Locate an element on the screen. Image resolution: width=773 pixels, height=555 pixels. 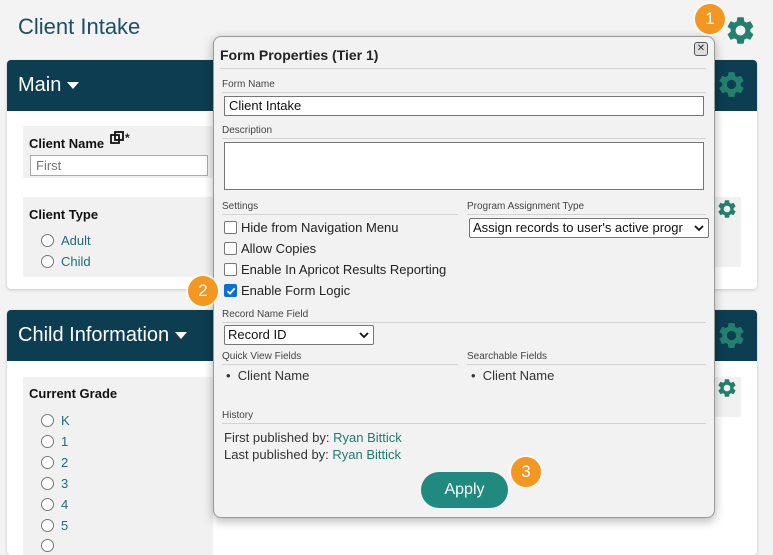
radio-grade-3: 3 is located at coordinates (54, 483).